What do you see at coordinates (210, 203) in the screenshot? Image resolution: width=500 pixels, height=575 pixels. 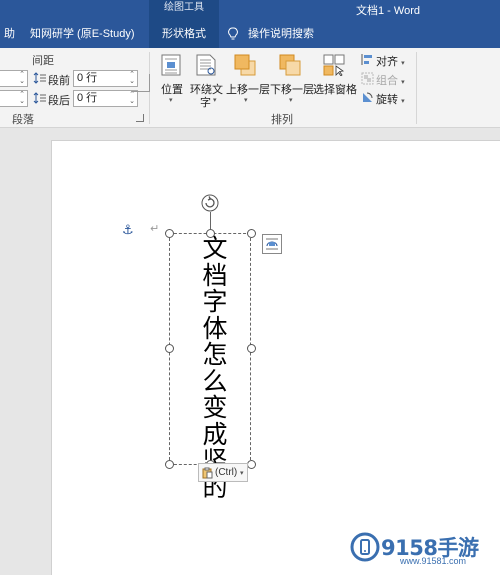 I see `rotation-handle-icon` at bounding box center [210, 203].